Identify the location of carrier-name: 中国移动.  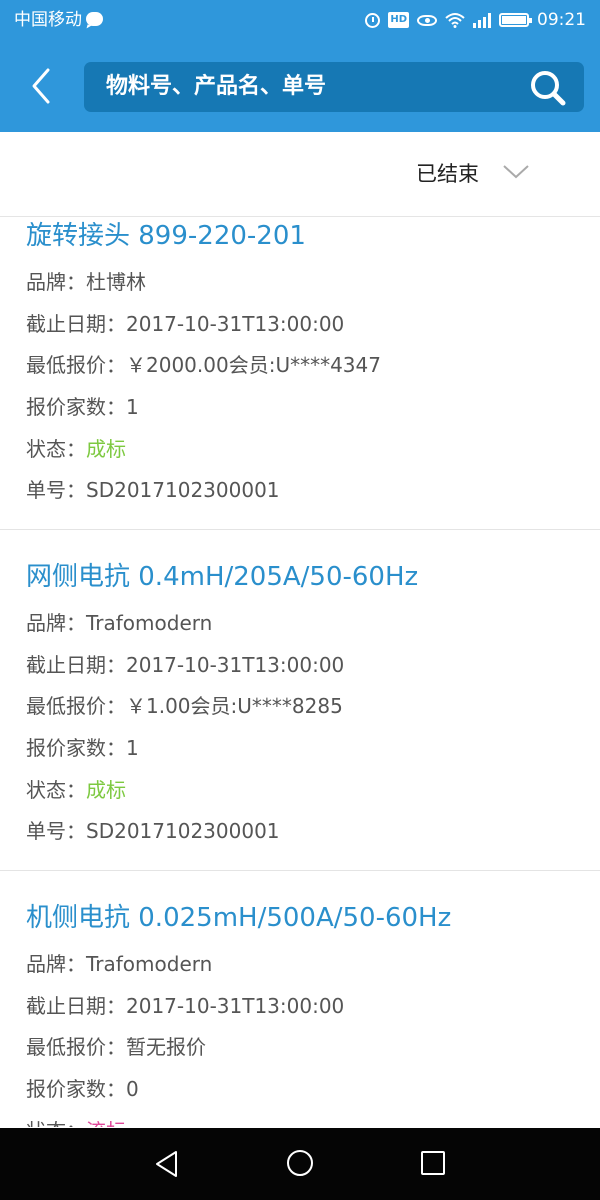
(58, 20).